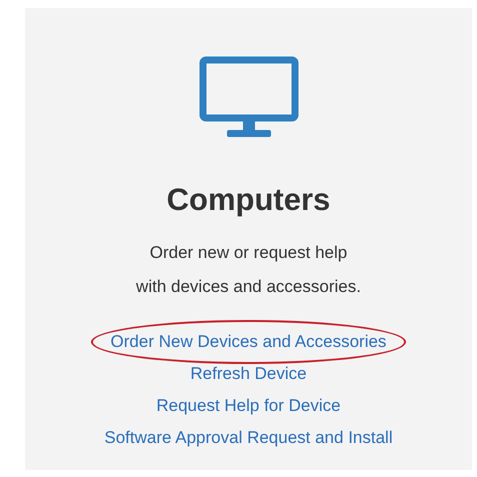 The width and height of the screenshot is (477, 477). What do you see at coordinates (248, 342) in the screenshot?
I see `service-link: Order New Devices and Accessories` at bounding box center [248, 342].